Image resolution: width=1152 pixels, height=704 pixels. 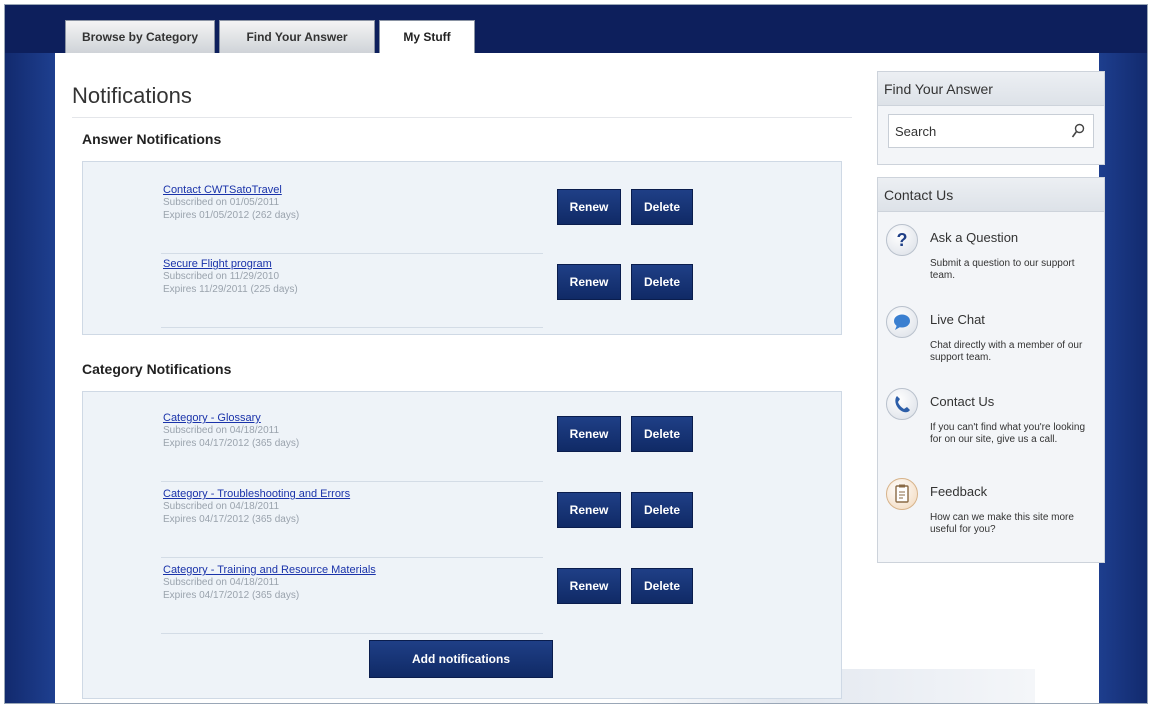 What do you see at coordinates (212, 418) in the screenshot?
I see `notification-link: Category - Glossary` at bounding box center [212, 418].